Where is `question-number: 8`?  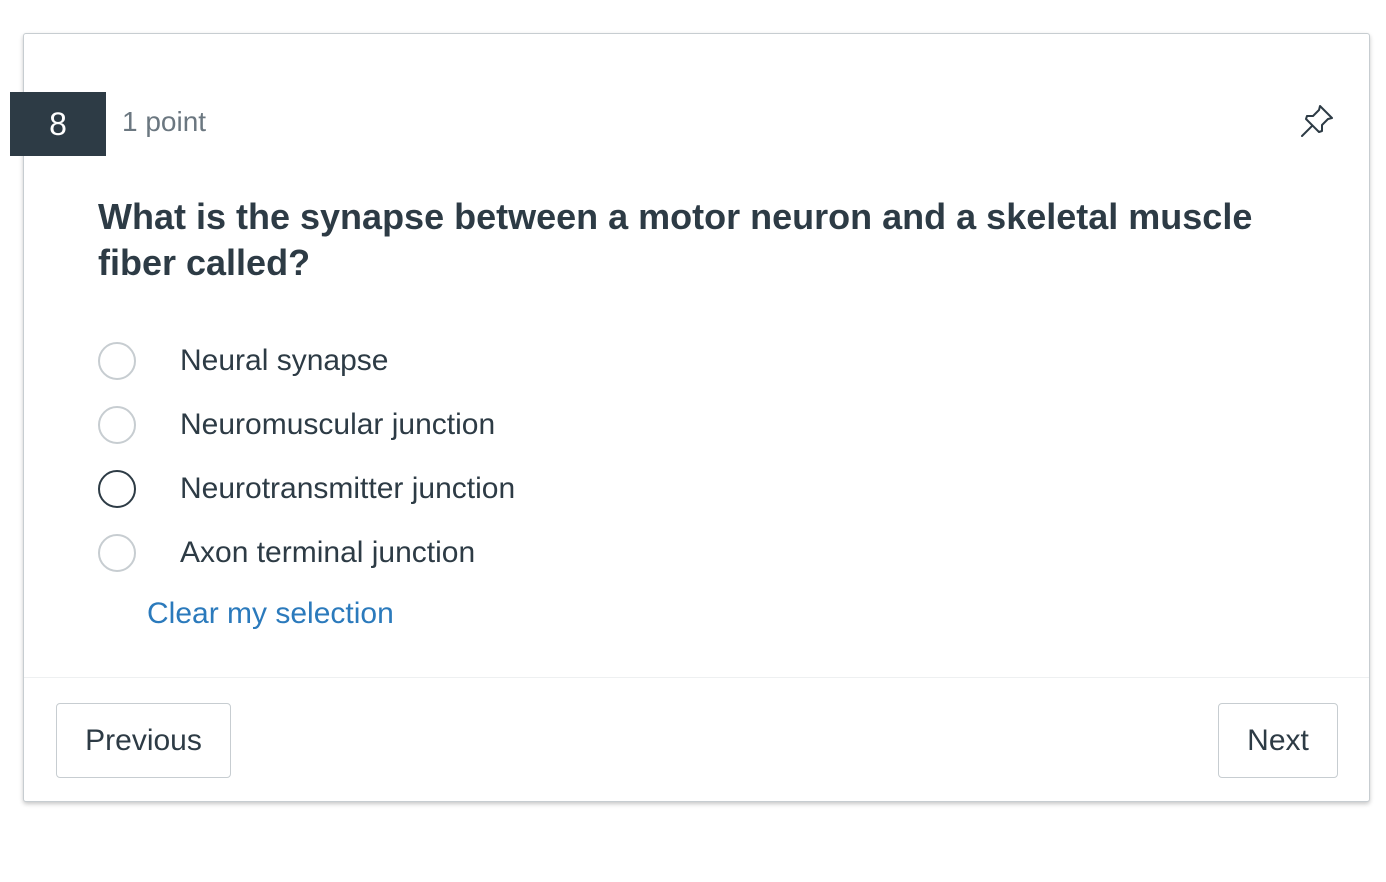 question-number: 8 is located at coordinates (58, 123).